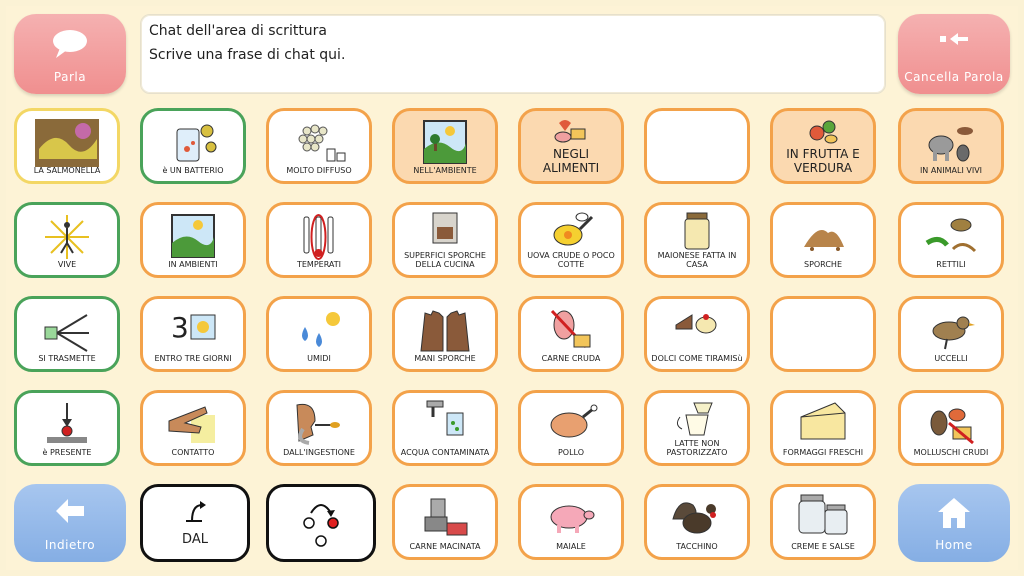 The image size is (1024, 576). What do you see at coordinates (319, 334) in the screenshot?
I see `tile-humid: UMIDI` at bounding box center [319, 334].